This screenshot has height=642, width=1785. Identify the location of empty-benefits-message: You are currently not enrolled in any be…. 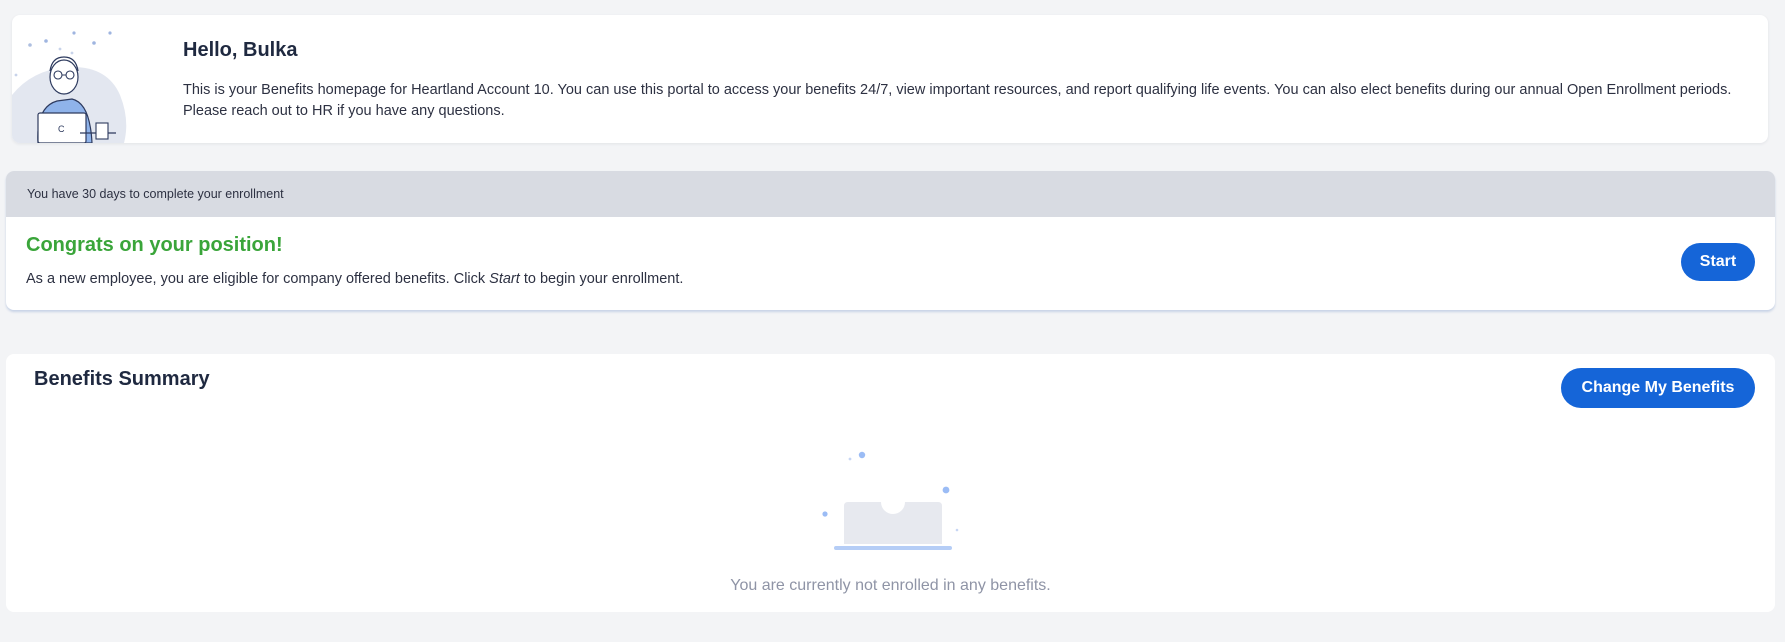
(890, 585).